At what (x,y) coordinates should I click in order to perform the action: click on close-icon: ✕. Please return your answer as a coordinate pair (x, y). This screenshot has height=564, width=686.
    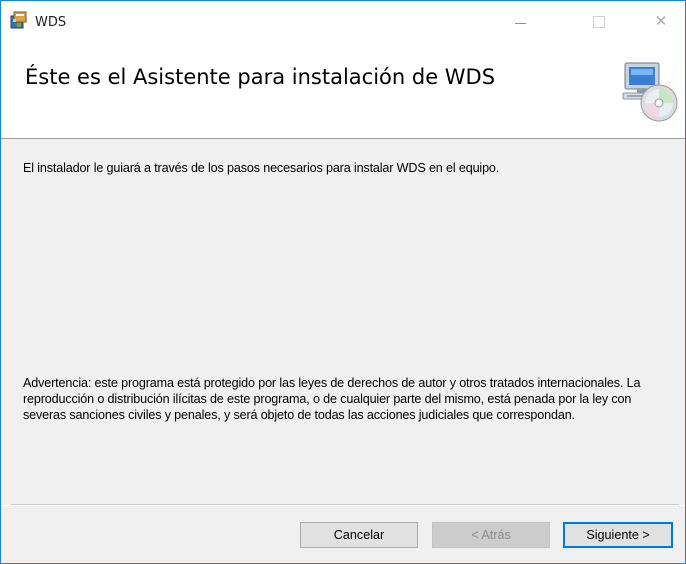
    Looking at the image, I should click on (661, 21).